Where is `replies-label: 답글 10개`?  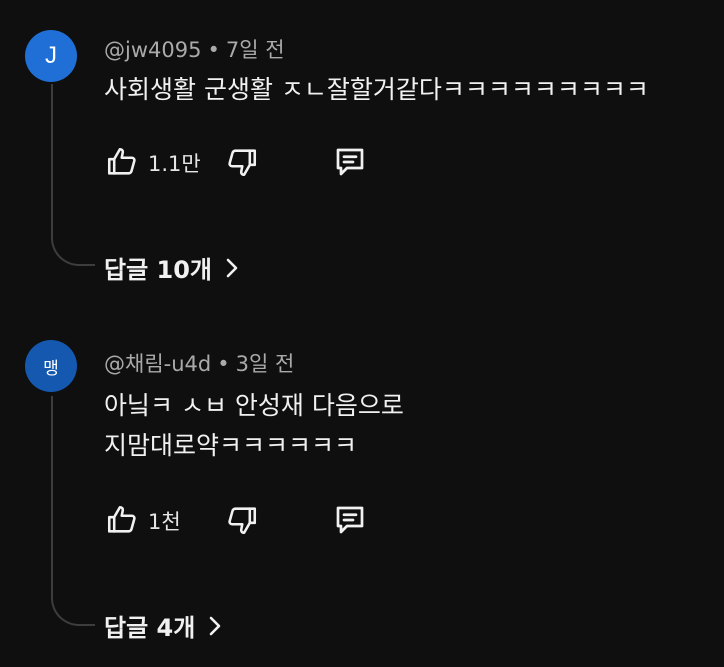
replies-label: 답글 10개 is located at coordinates (158, 270).